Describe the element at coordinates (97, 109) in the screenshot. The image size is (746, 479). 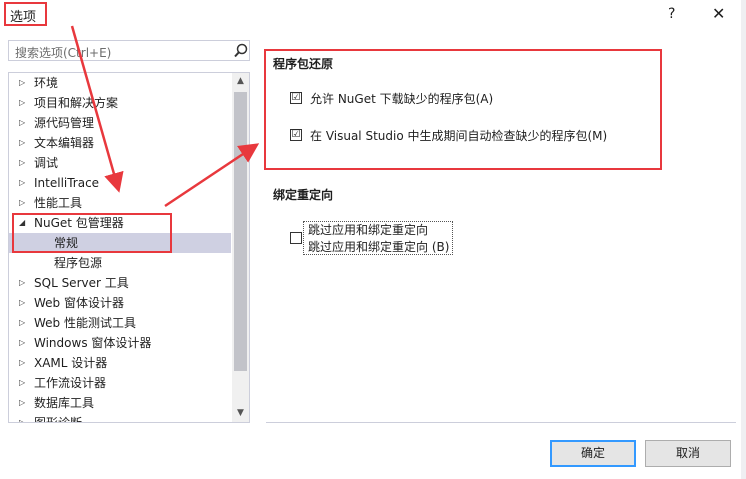
I see `arrow-down` at that location.